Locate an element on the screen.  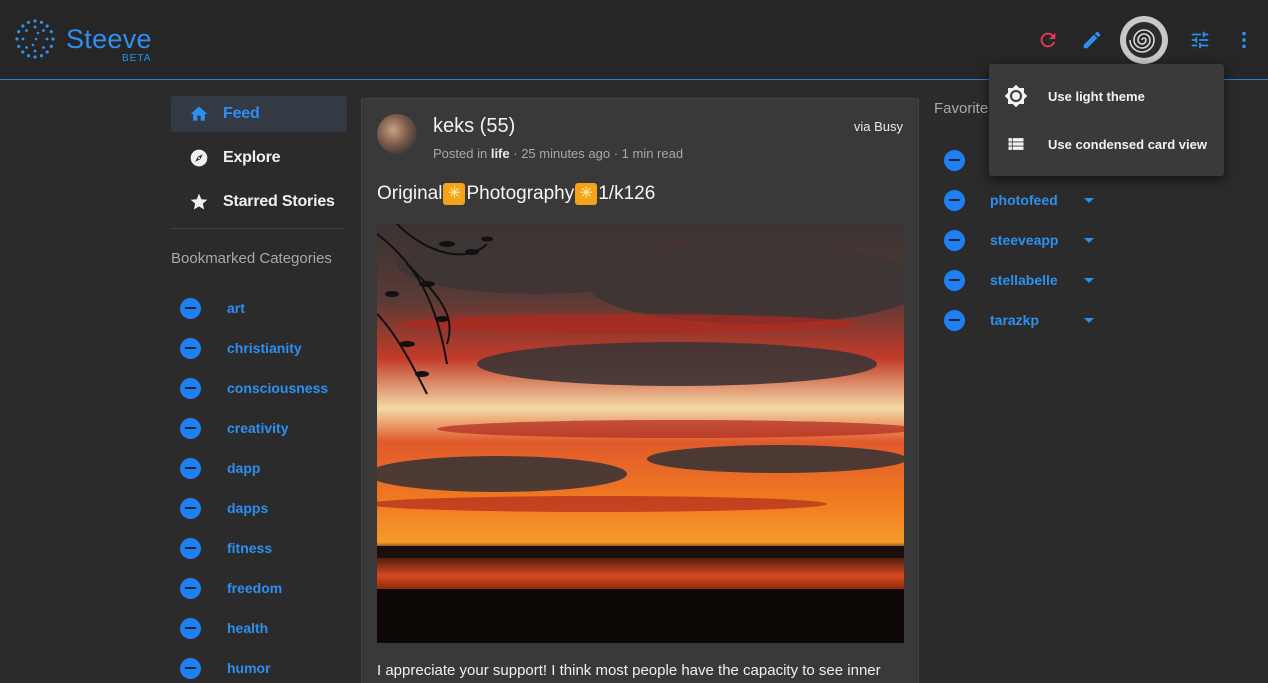
nav-explore: Explore is located at coordinates (259, 158).